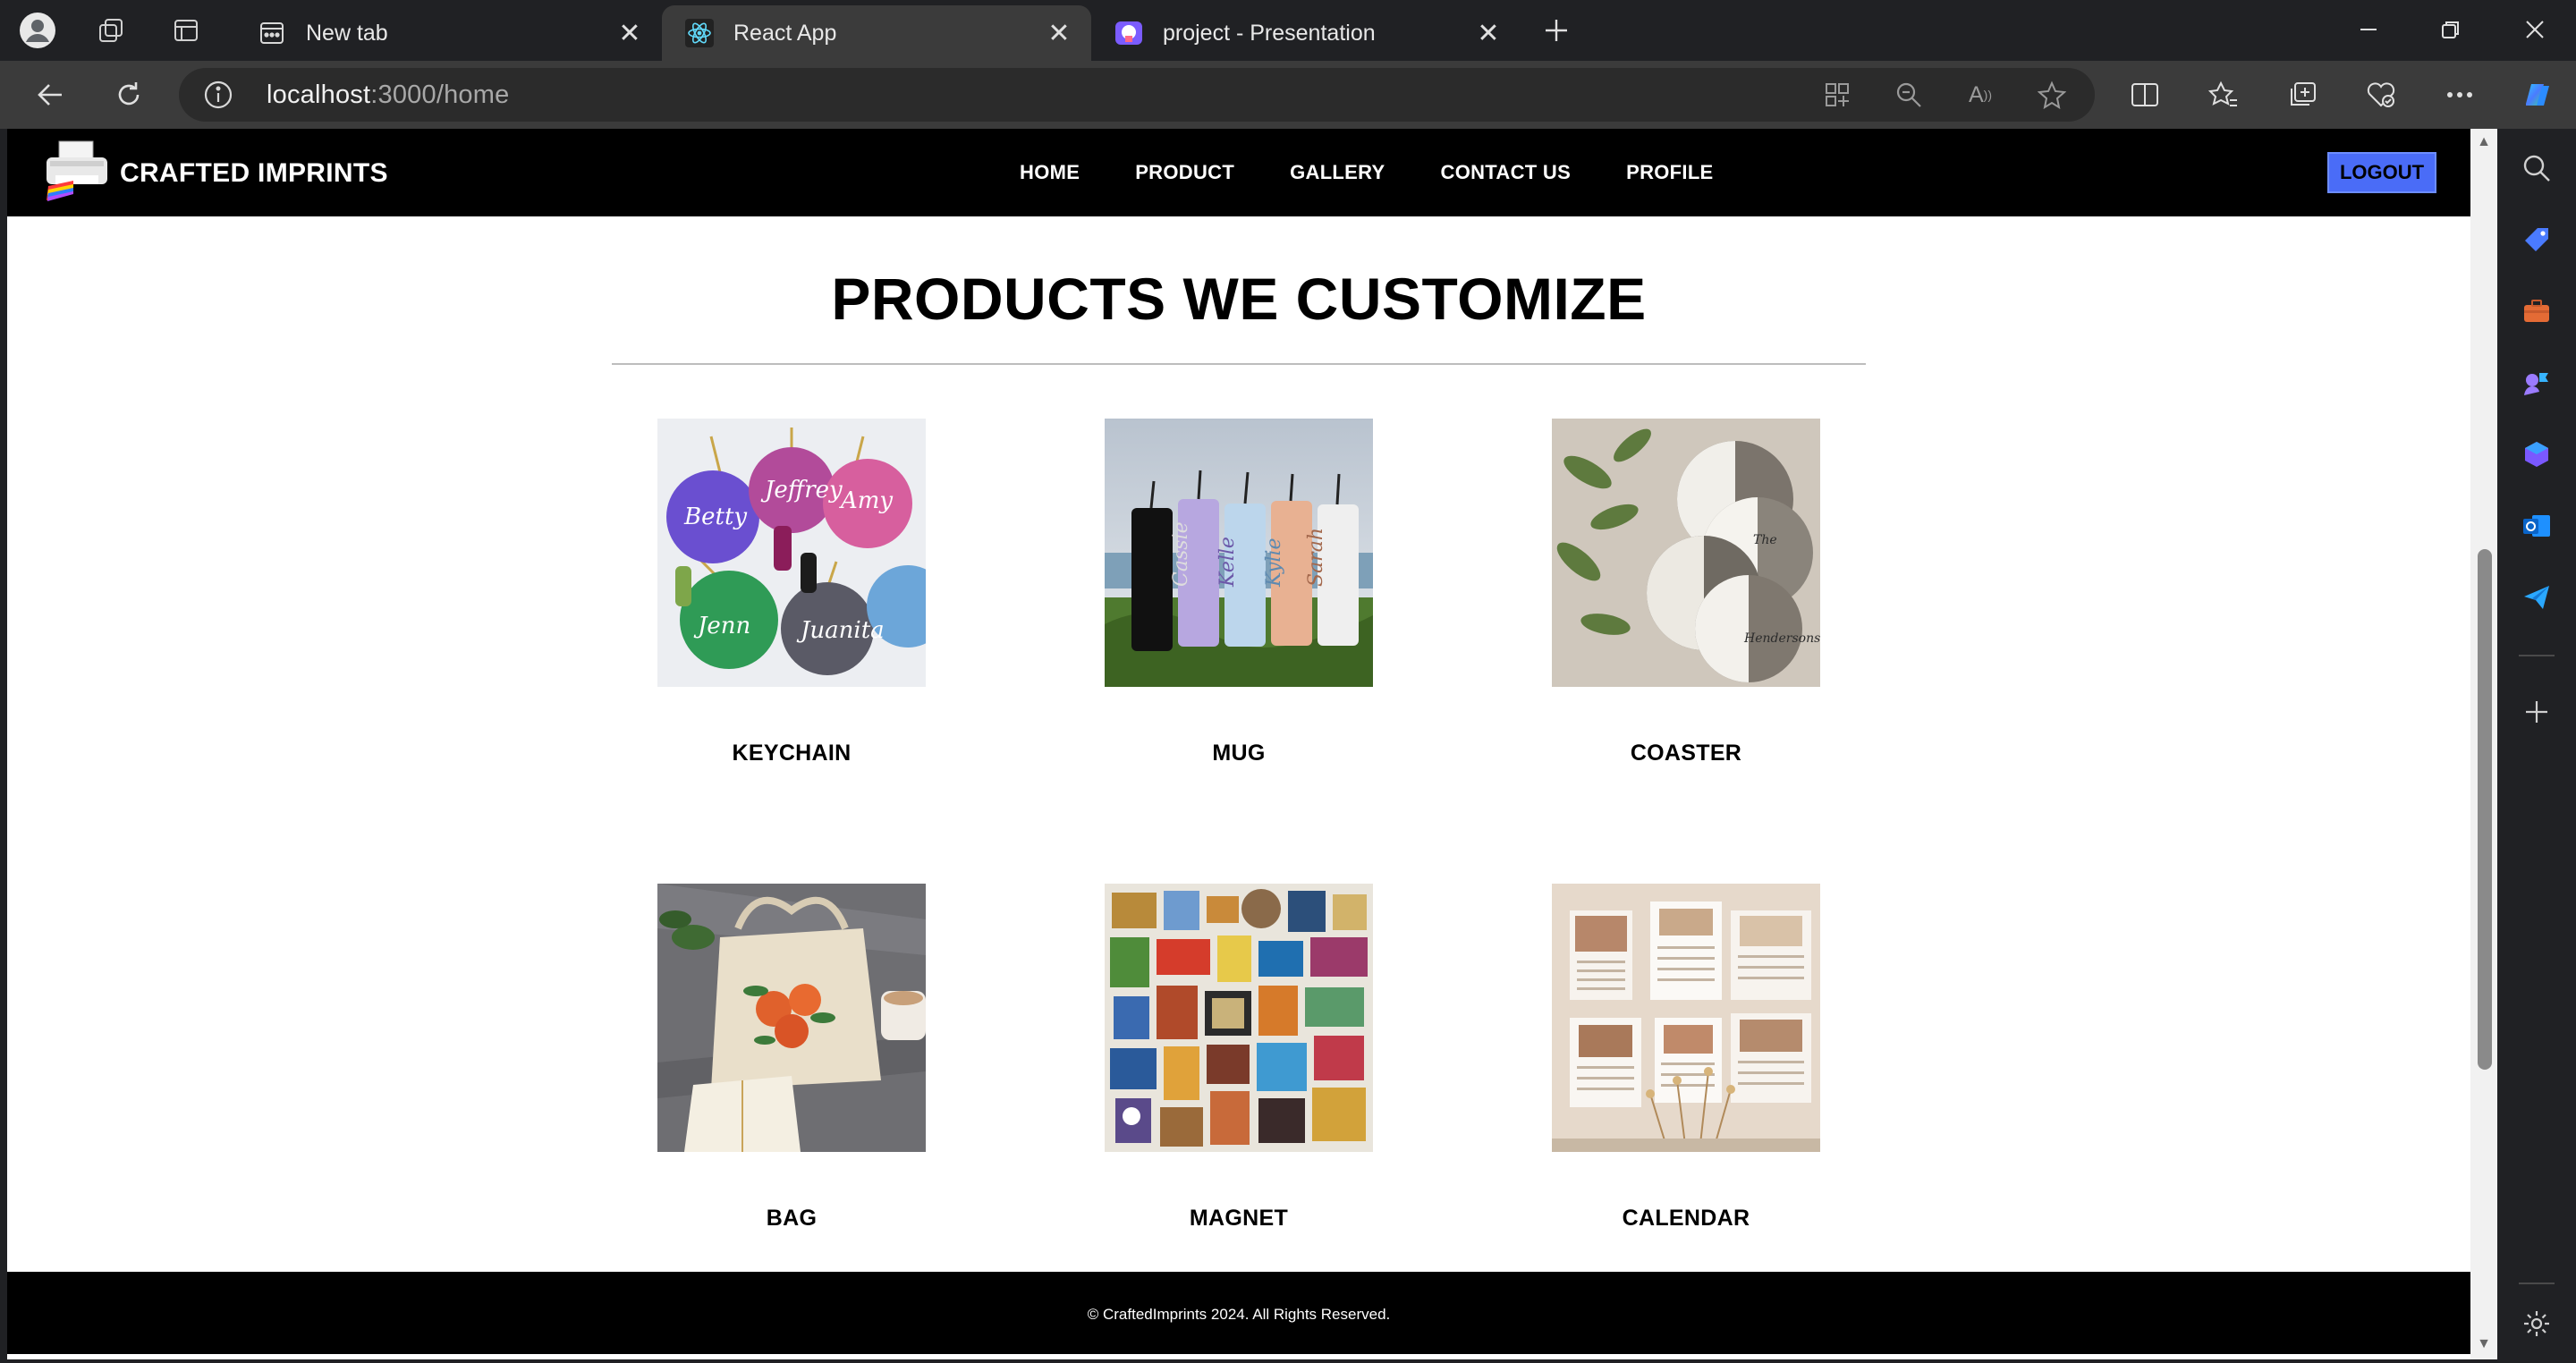 The image size is (2576, 1363). I want to click on tumblers-photo: Cassie Kelle Kylie Sarah, so click(1239, 553).